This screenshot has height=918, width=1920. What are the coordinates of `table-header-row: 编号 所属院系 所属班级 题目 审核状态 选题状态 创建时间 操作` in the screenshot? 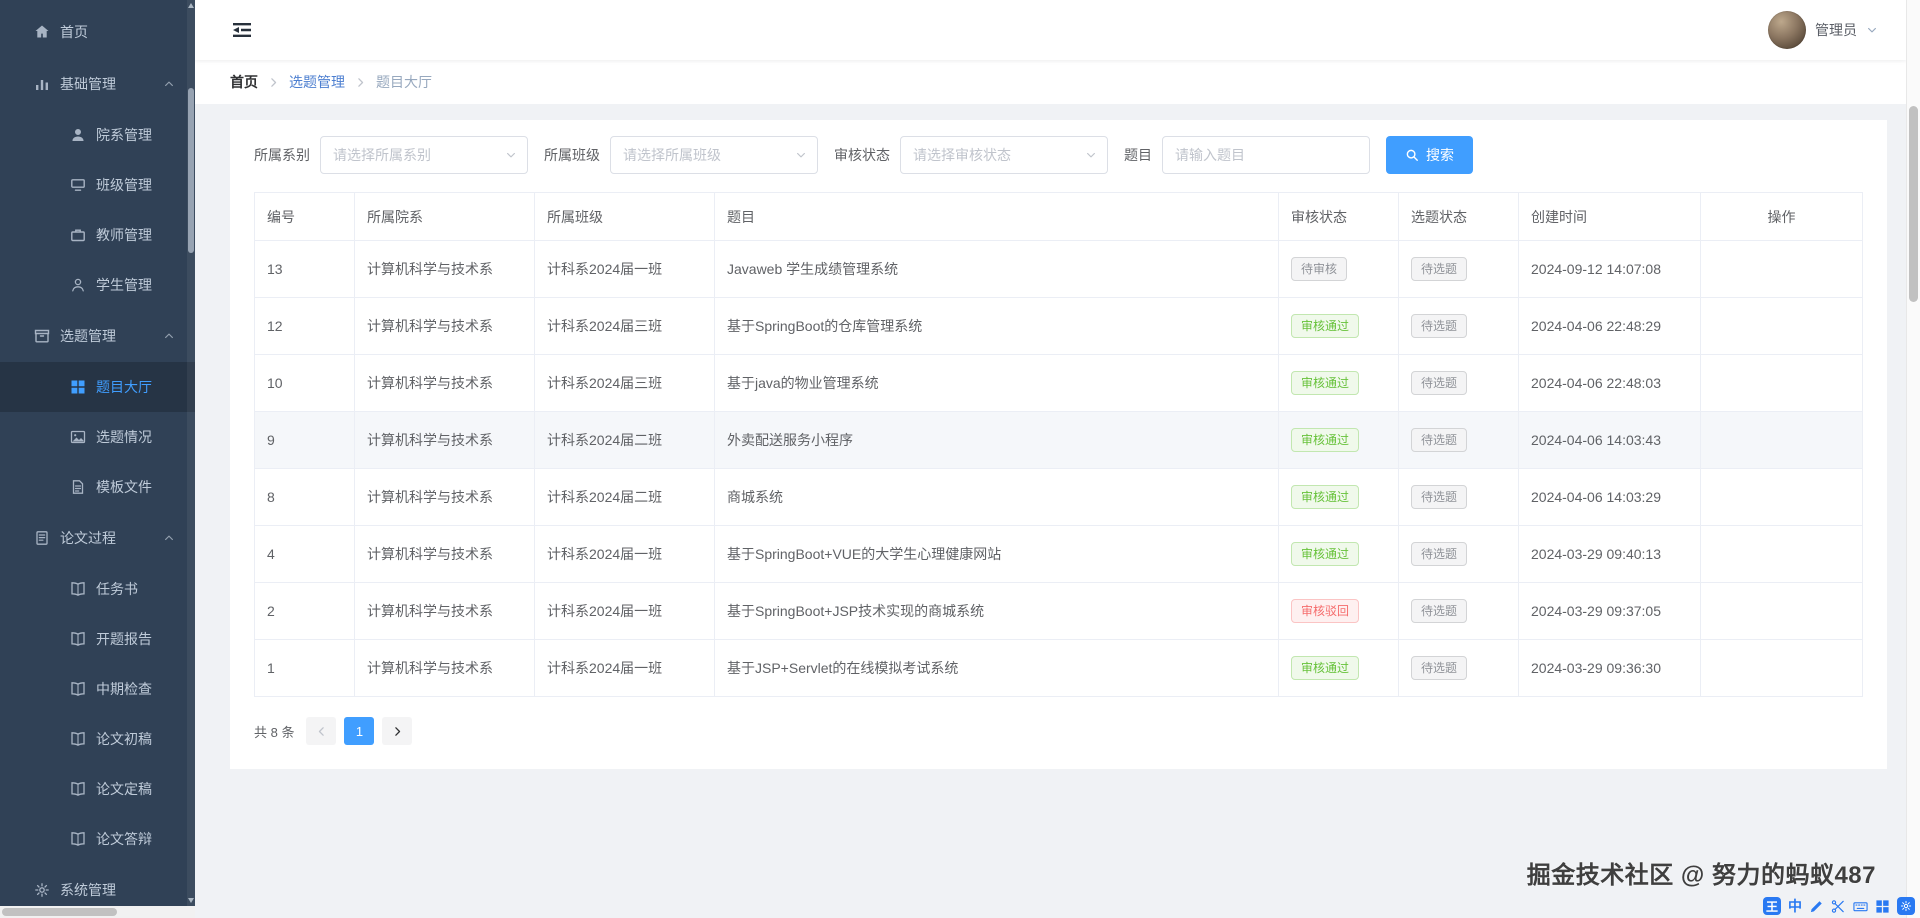 It's located at (1058, 216).